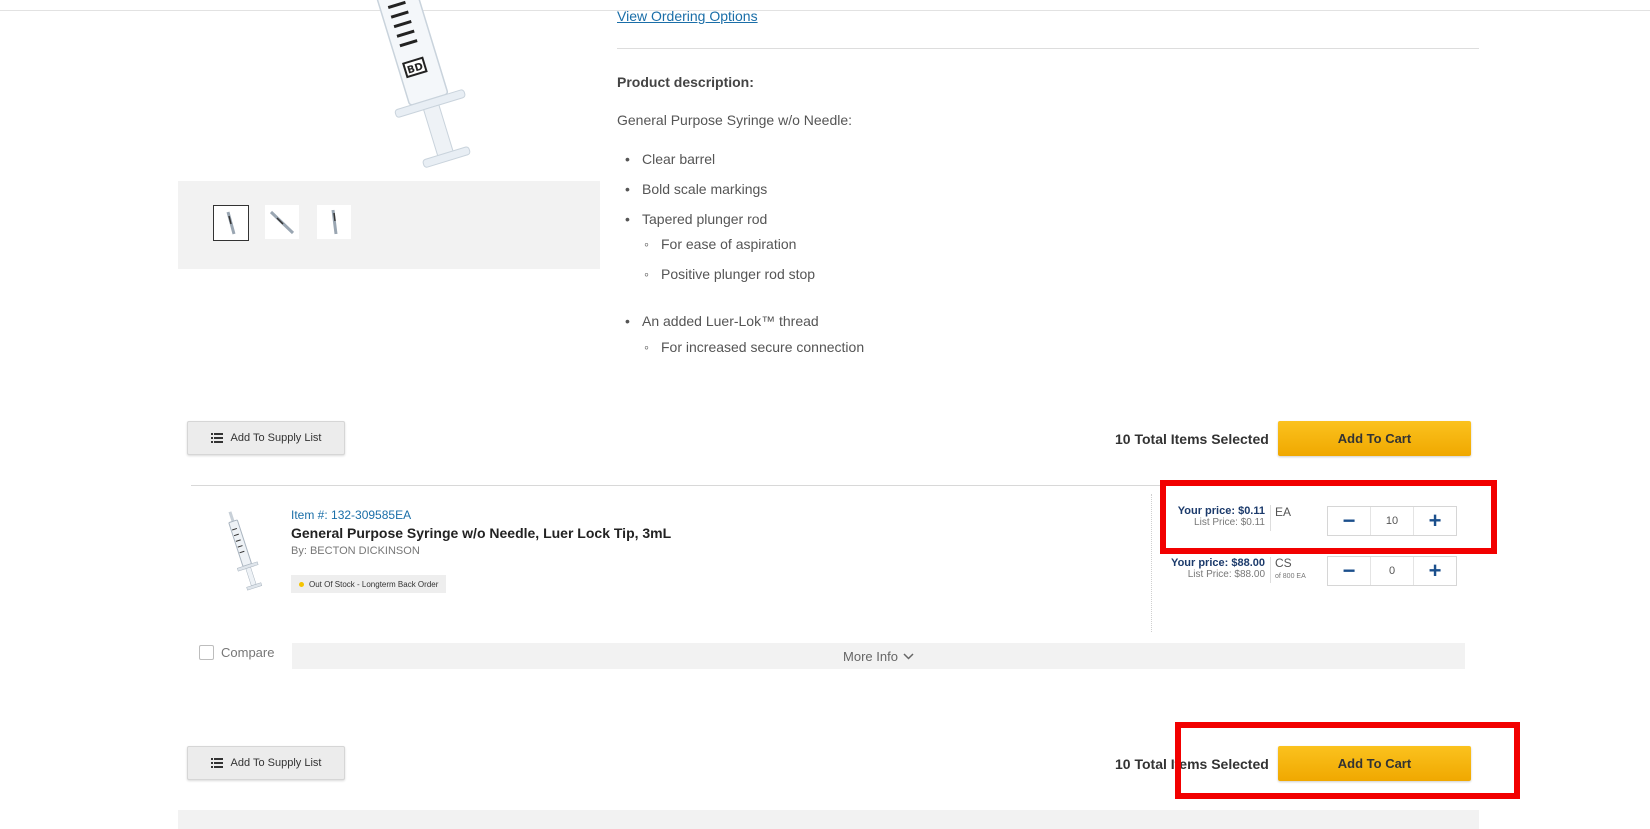  I want to click on more-info-toggle: More Info, so click(878, 656).